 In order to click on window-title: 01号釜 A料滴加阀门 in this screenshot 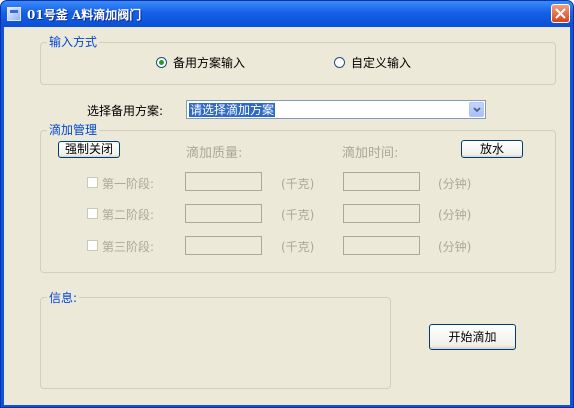, I will do `click(84, 15)`.